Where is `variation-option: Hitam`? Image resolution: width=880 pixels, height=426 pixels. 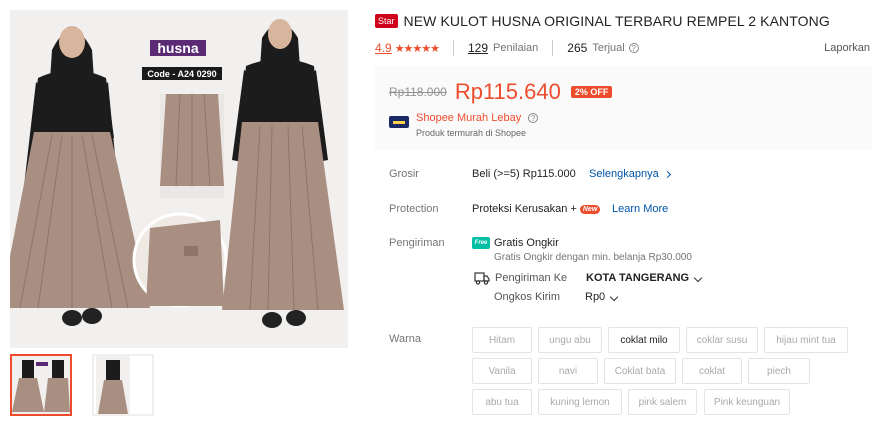 variation-option: Hitam is located at coordinates (502, 340).